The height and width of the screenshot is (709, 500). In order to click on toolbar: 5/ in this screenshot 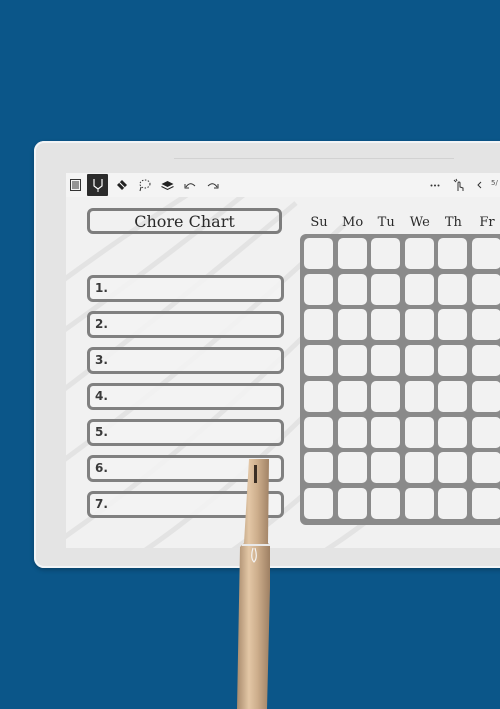, I will do `click(283, 185)`.